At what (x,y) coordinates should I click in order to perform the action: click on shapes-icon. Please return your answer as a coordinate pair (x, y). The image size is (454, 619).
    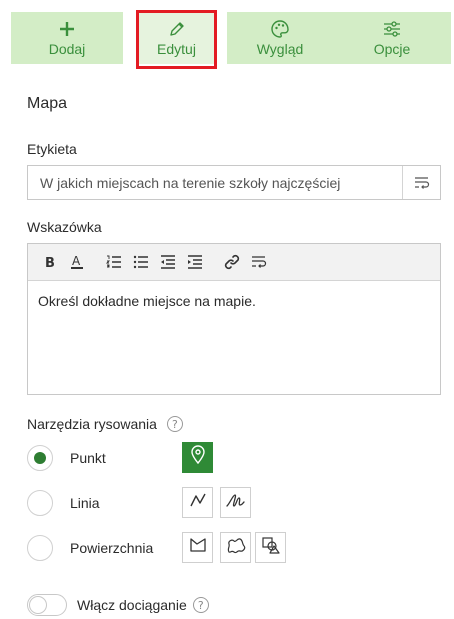
    Looking at the image, I should click on (271, 547).